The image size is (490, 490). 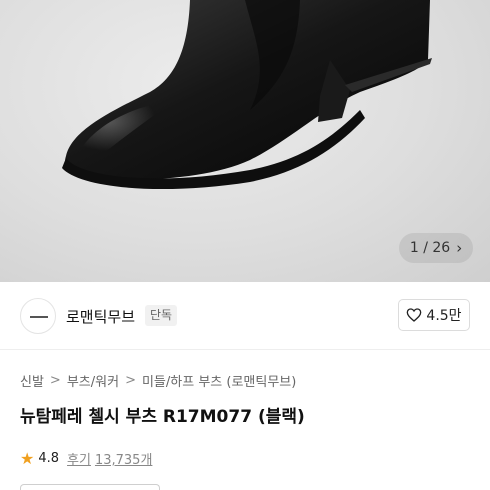 I want to click on rating-score: 4.8, so click(x=49, y=458).